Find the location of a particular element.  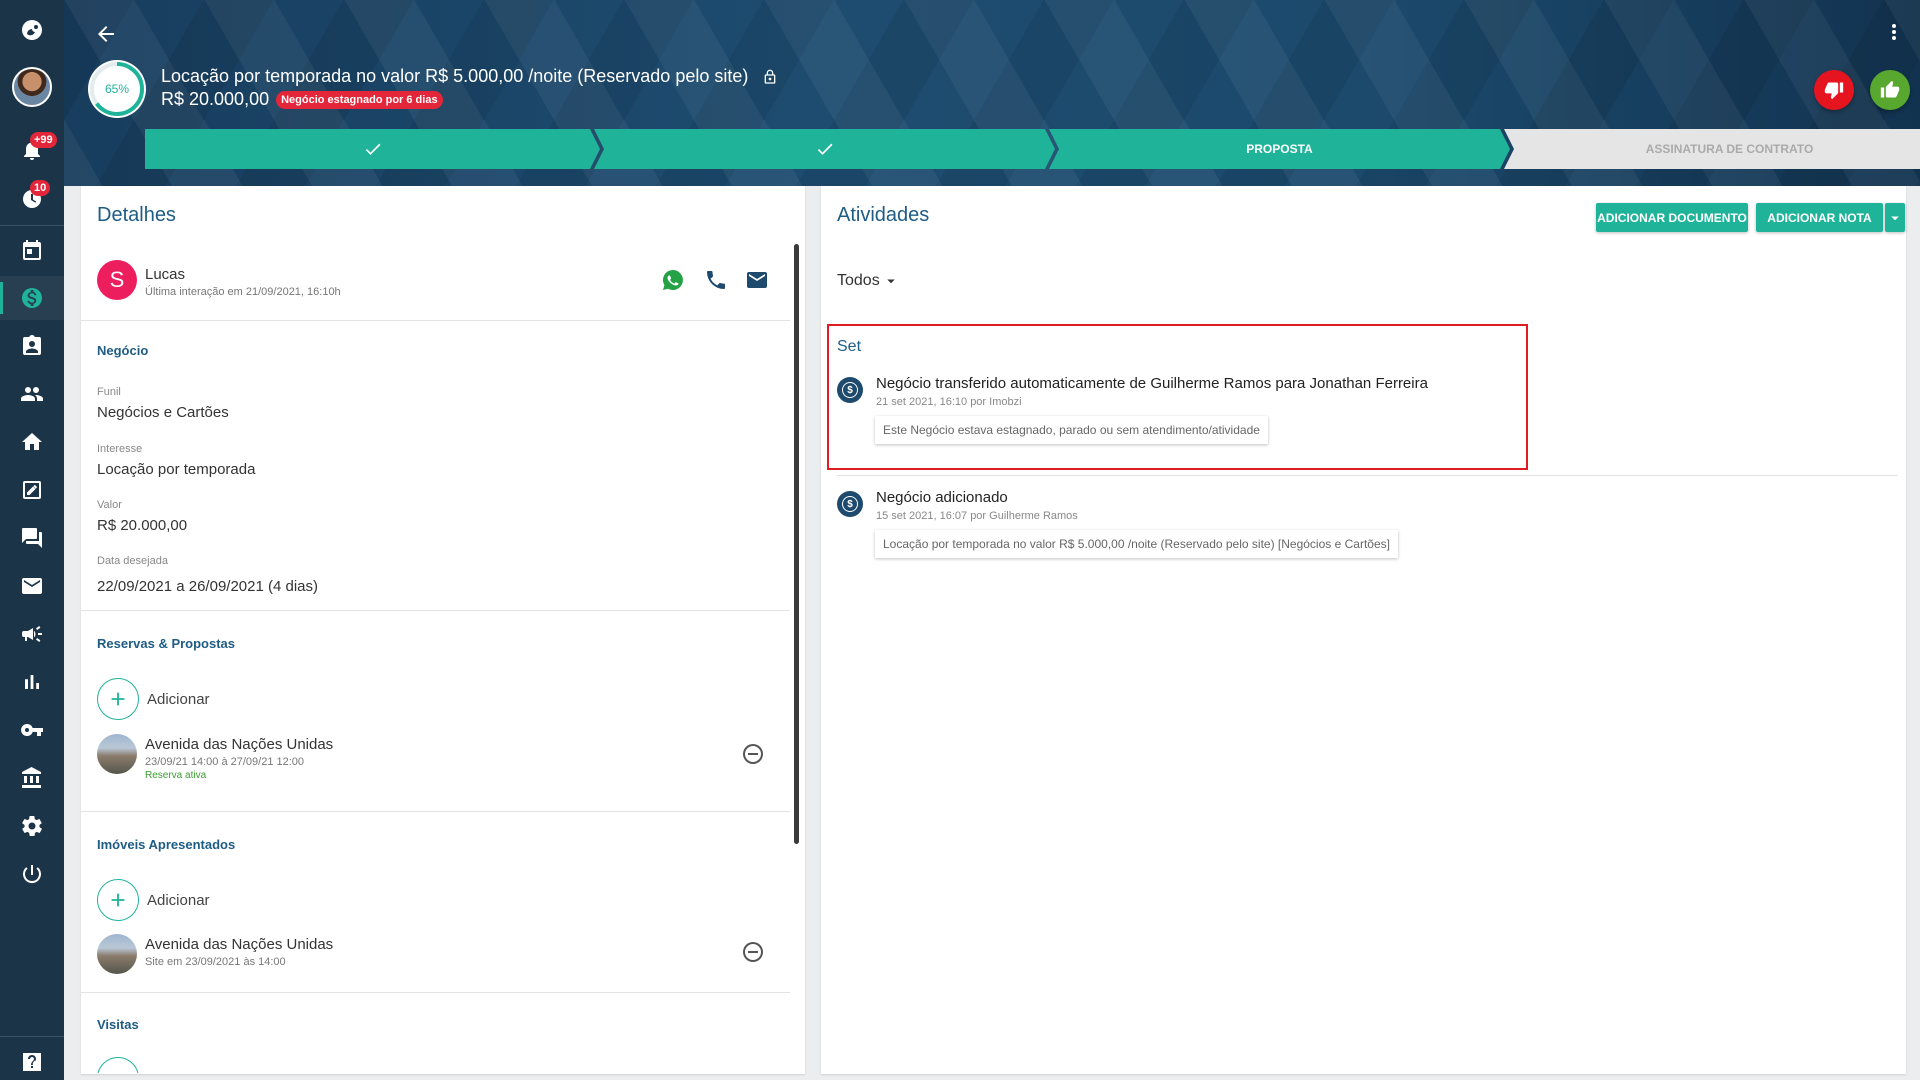

back-button is located at coordinates (106, 34).